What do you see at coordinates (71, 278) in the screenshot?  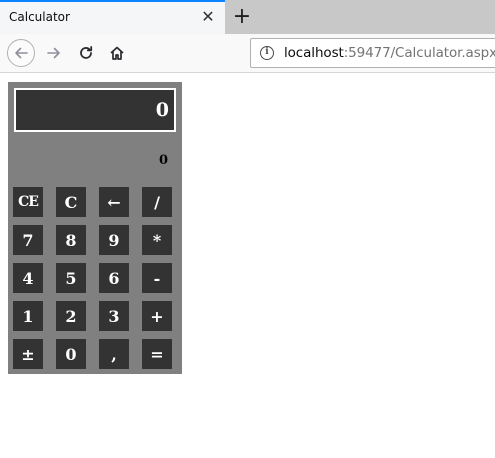 I see `digit-5-button: 5` at bounding box center [71, 278].